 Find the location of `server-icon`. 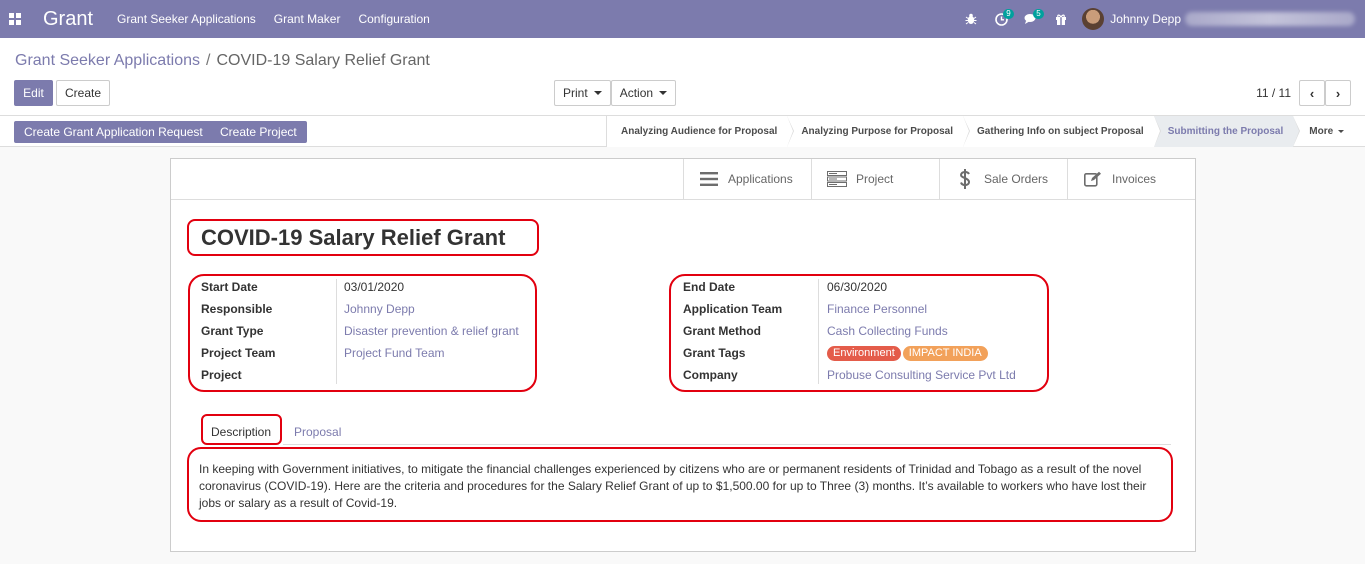

server-icon is located at coordinates (837, 179).